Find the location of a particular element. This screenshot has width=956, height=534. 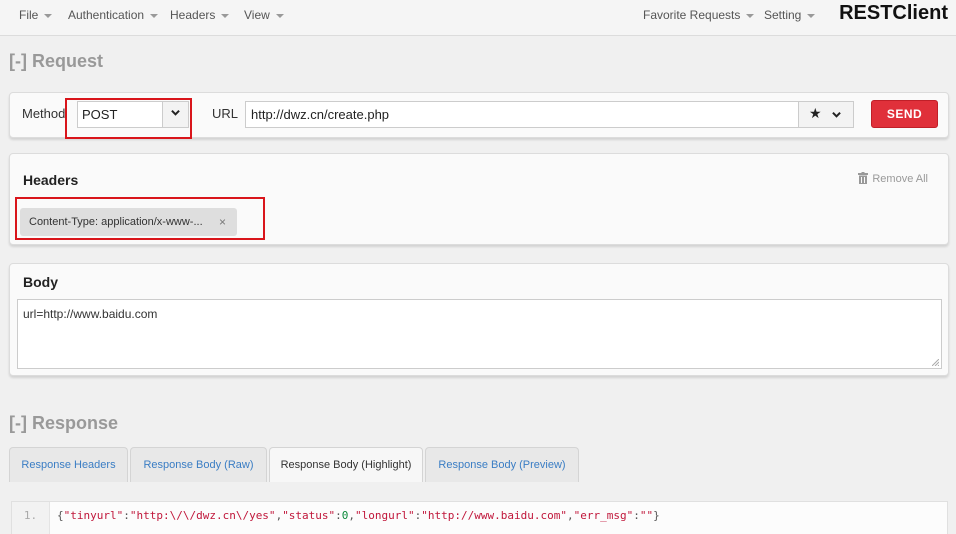

code-token: "" is located at coordinates (646, 515).